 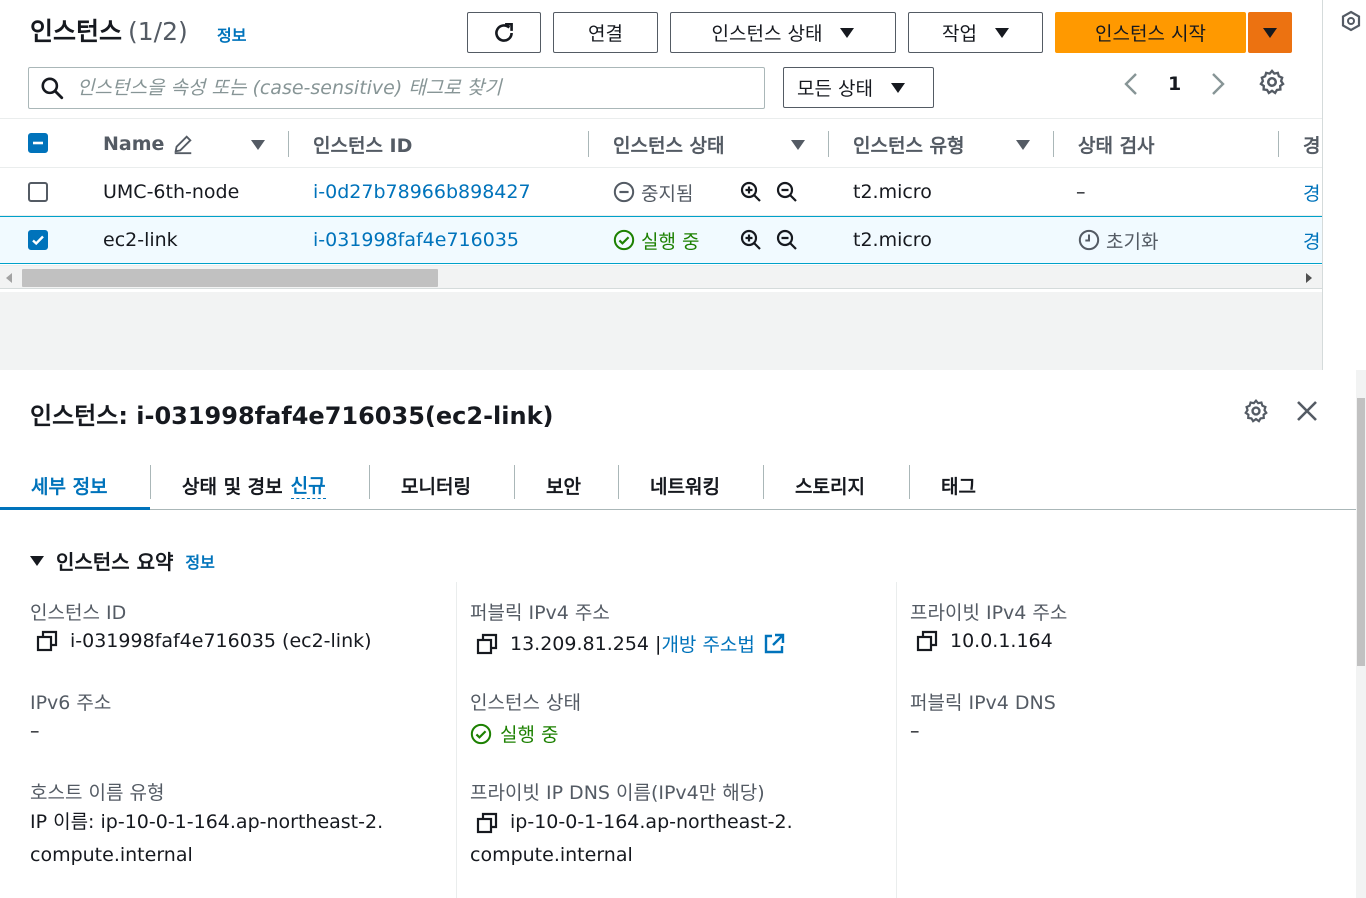 What do you see at coordinates (76, 31) in the screenshot?
I see `page-title-text: 인스턴스` at bounding box center [76, 31].